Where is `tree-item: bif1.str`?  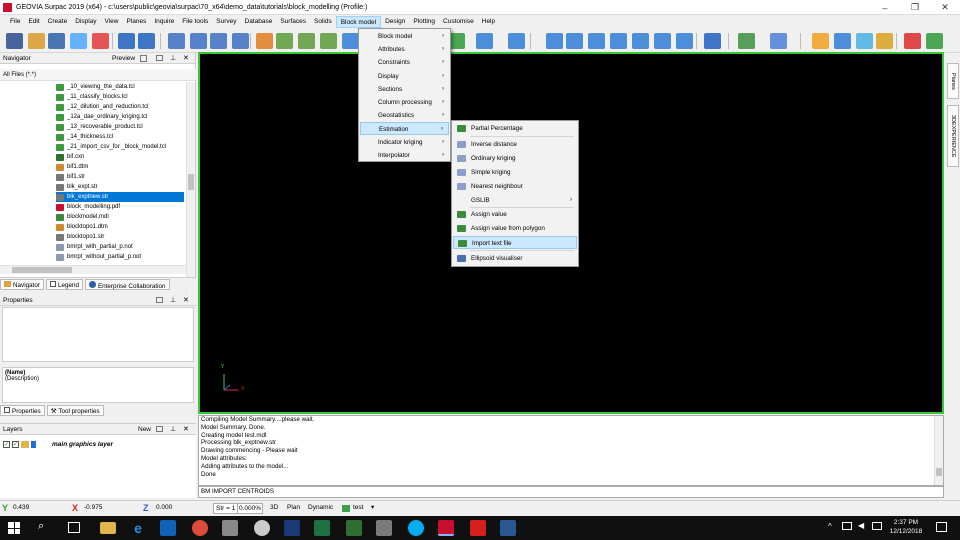 tree-item: bif1.str is located at coordinates (120, 177).